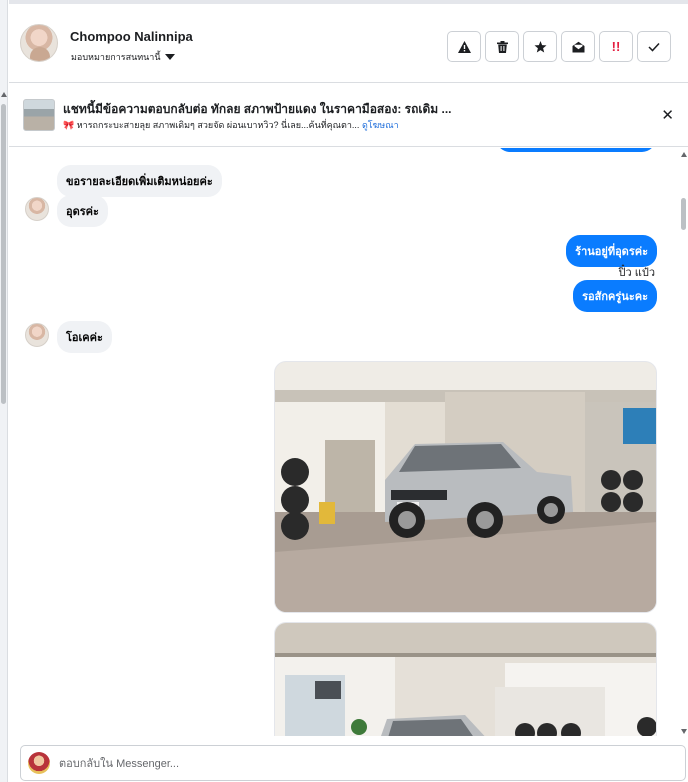 This screenshot has width=688, height=782. What do you see at coordinates (576, 150) in the screenshot?
I see `message-bubble-outgoing-partial` at bounding box center [576, 150].